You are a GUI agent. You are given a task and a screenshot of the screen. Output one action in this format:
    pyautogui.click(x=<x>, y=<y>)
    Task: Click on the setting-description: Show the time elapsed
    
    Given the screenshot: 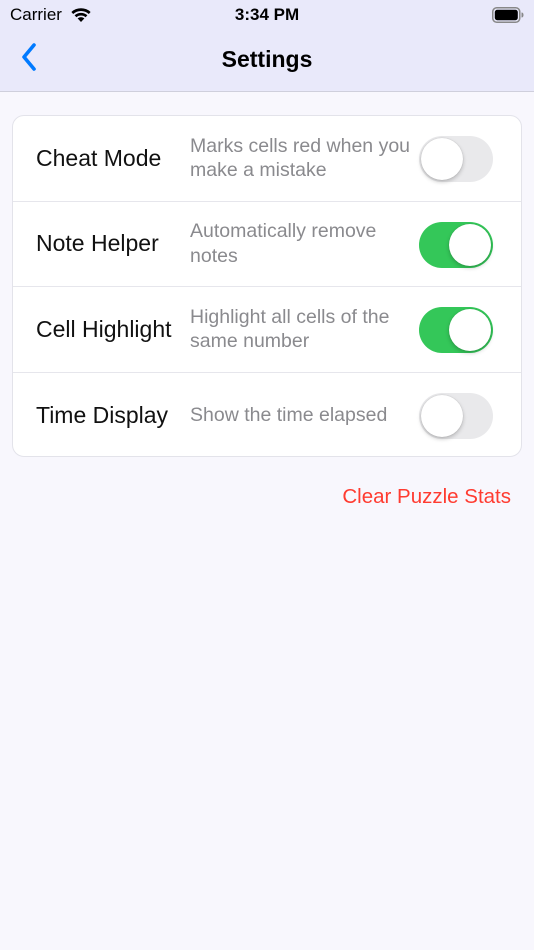 What is the action you would take?
    pyautogui.click(x=289, y=415)
    